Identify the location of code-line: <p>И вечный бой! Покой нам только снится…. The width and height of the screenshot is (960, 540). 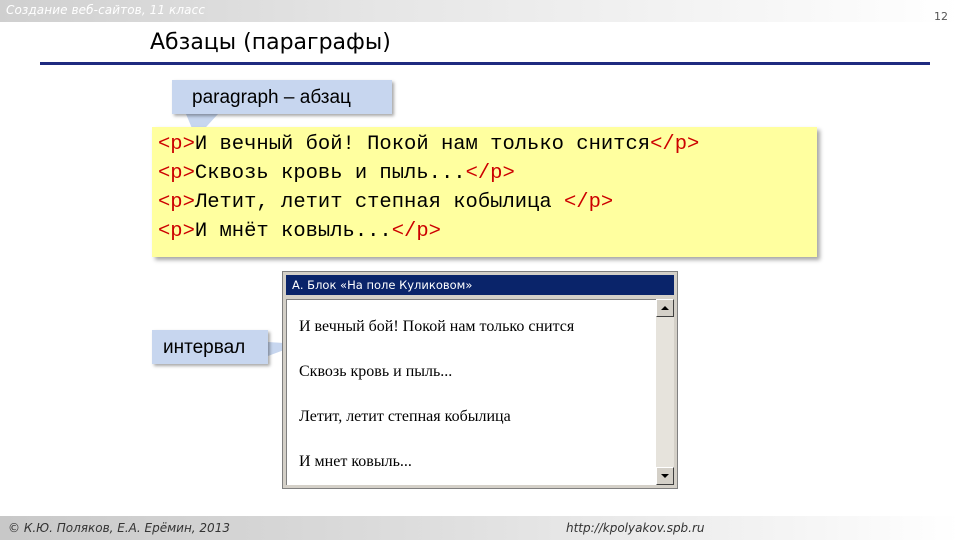
(428, 144).